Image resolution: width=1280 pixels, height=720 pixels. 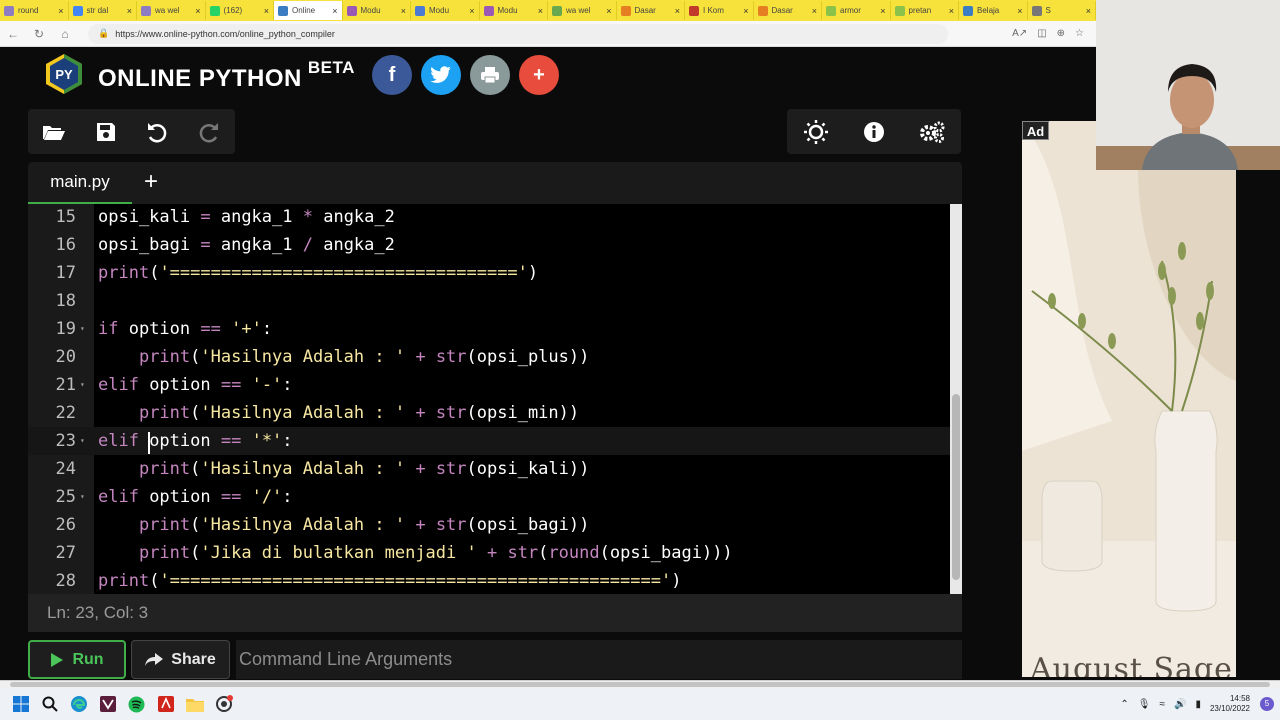 I want to click on browser-tab: round ×, so click(x=34, y=10).